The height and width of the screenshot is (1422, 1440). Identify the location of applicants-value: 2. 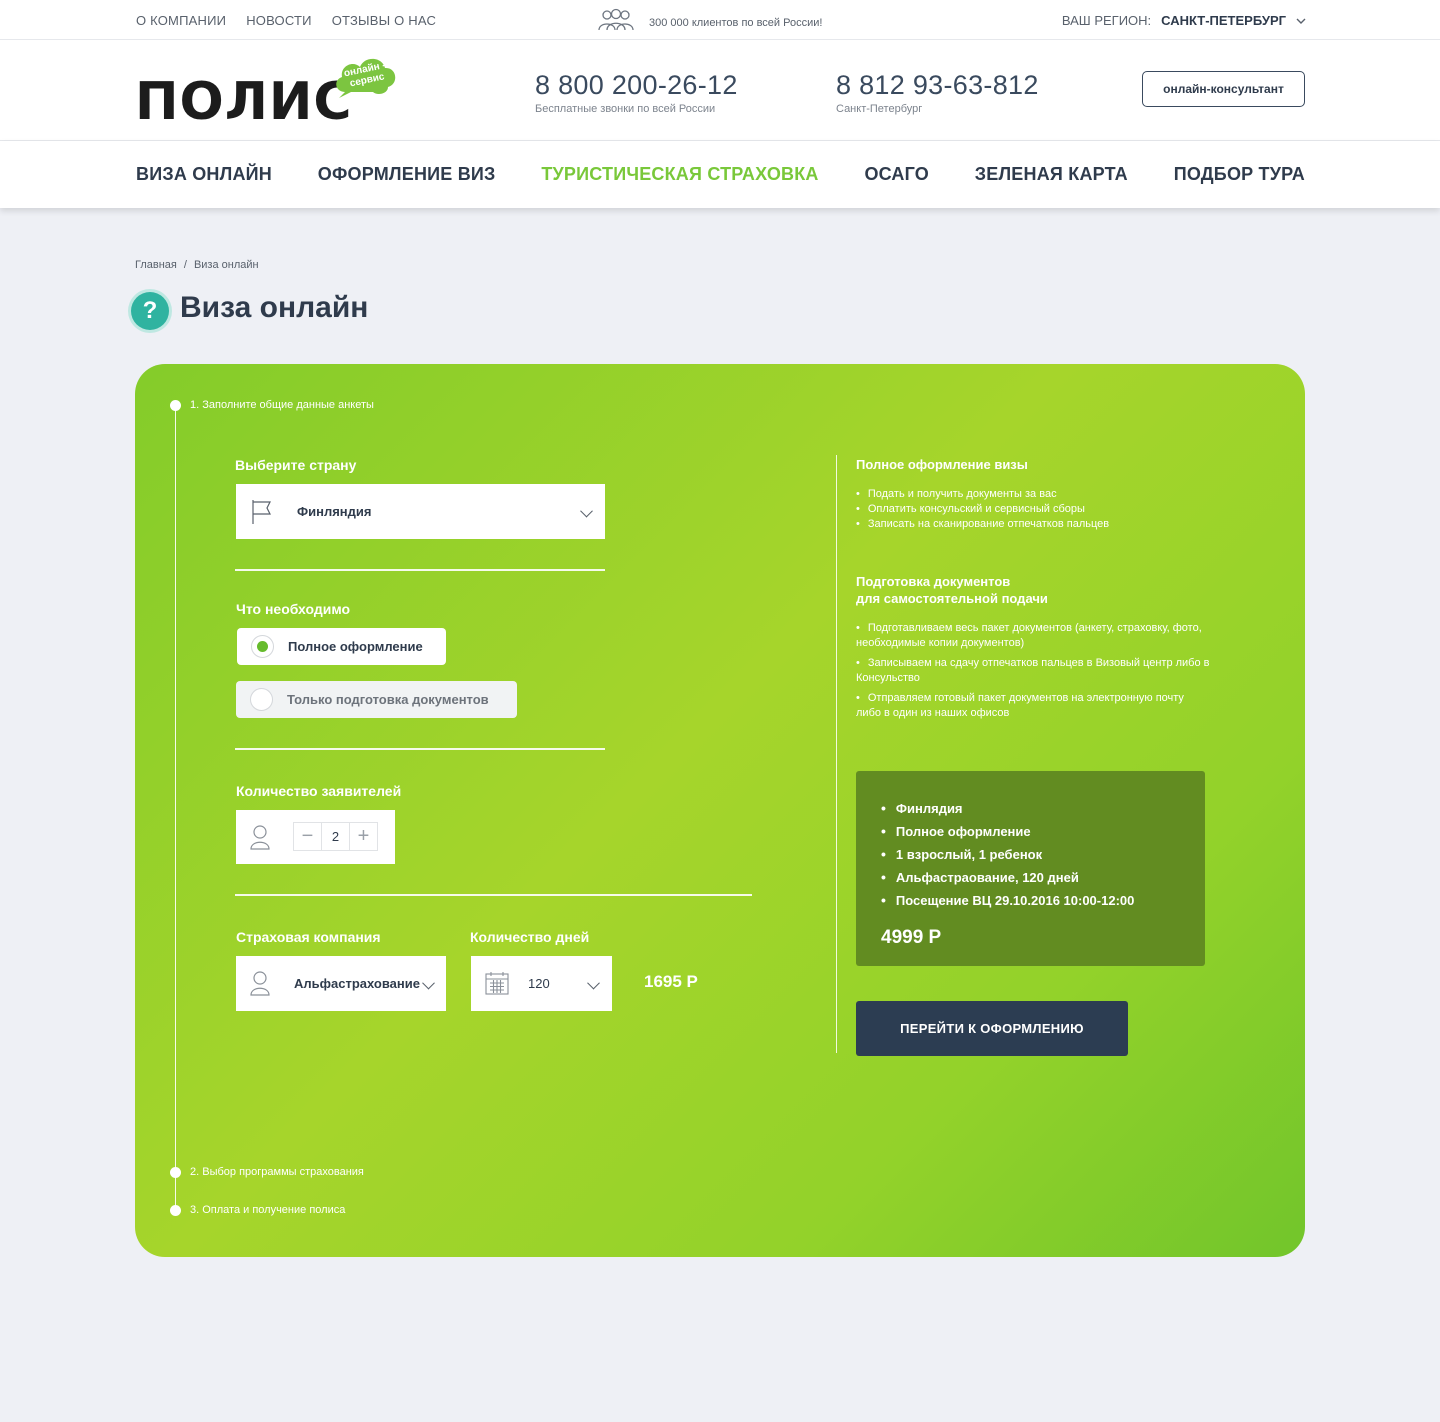
(335, 836).